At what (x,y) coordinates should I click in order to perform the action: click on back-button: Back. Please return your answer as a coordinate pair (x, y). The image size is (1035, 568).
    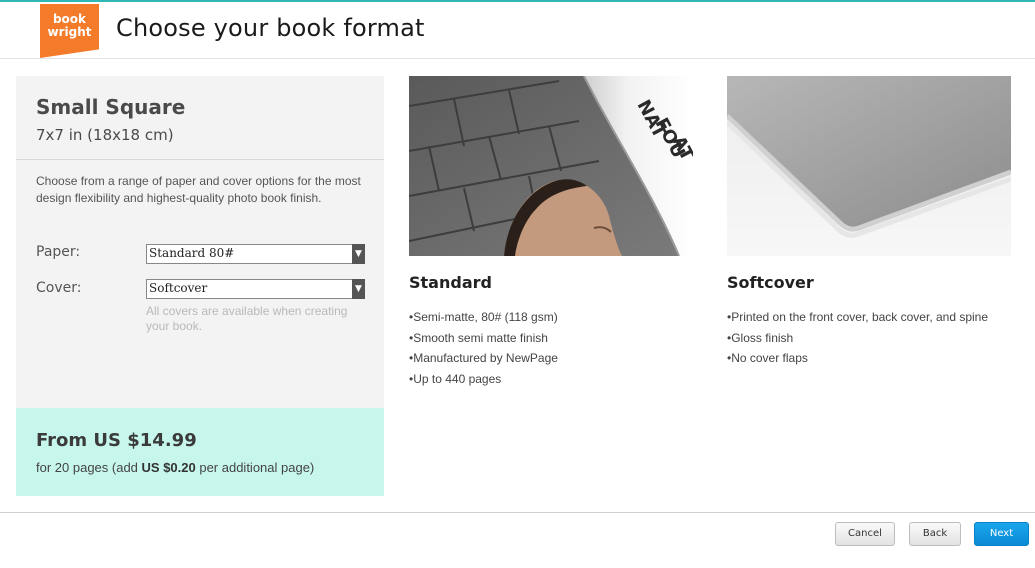
    Looking at the image, I should click on (935, 534).